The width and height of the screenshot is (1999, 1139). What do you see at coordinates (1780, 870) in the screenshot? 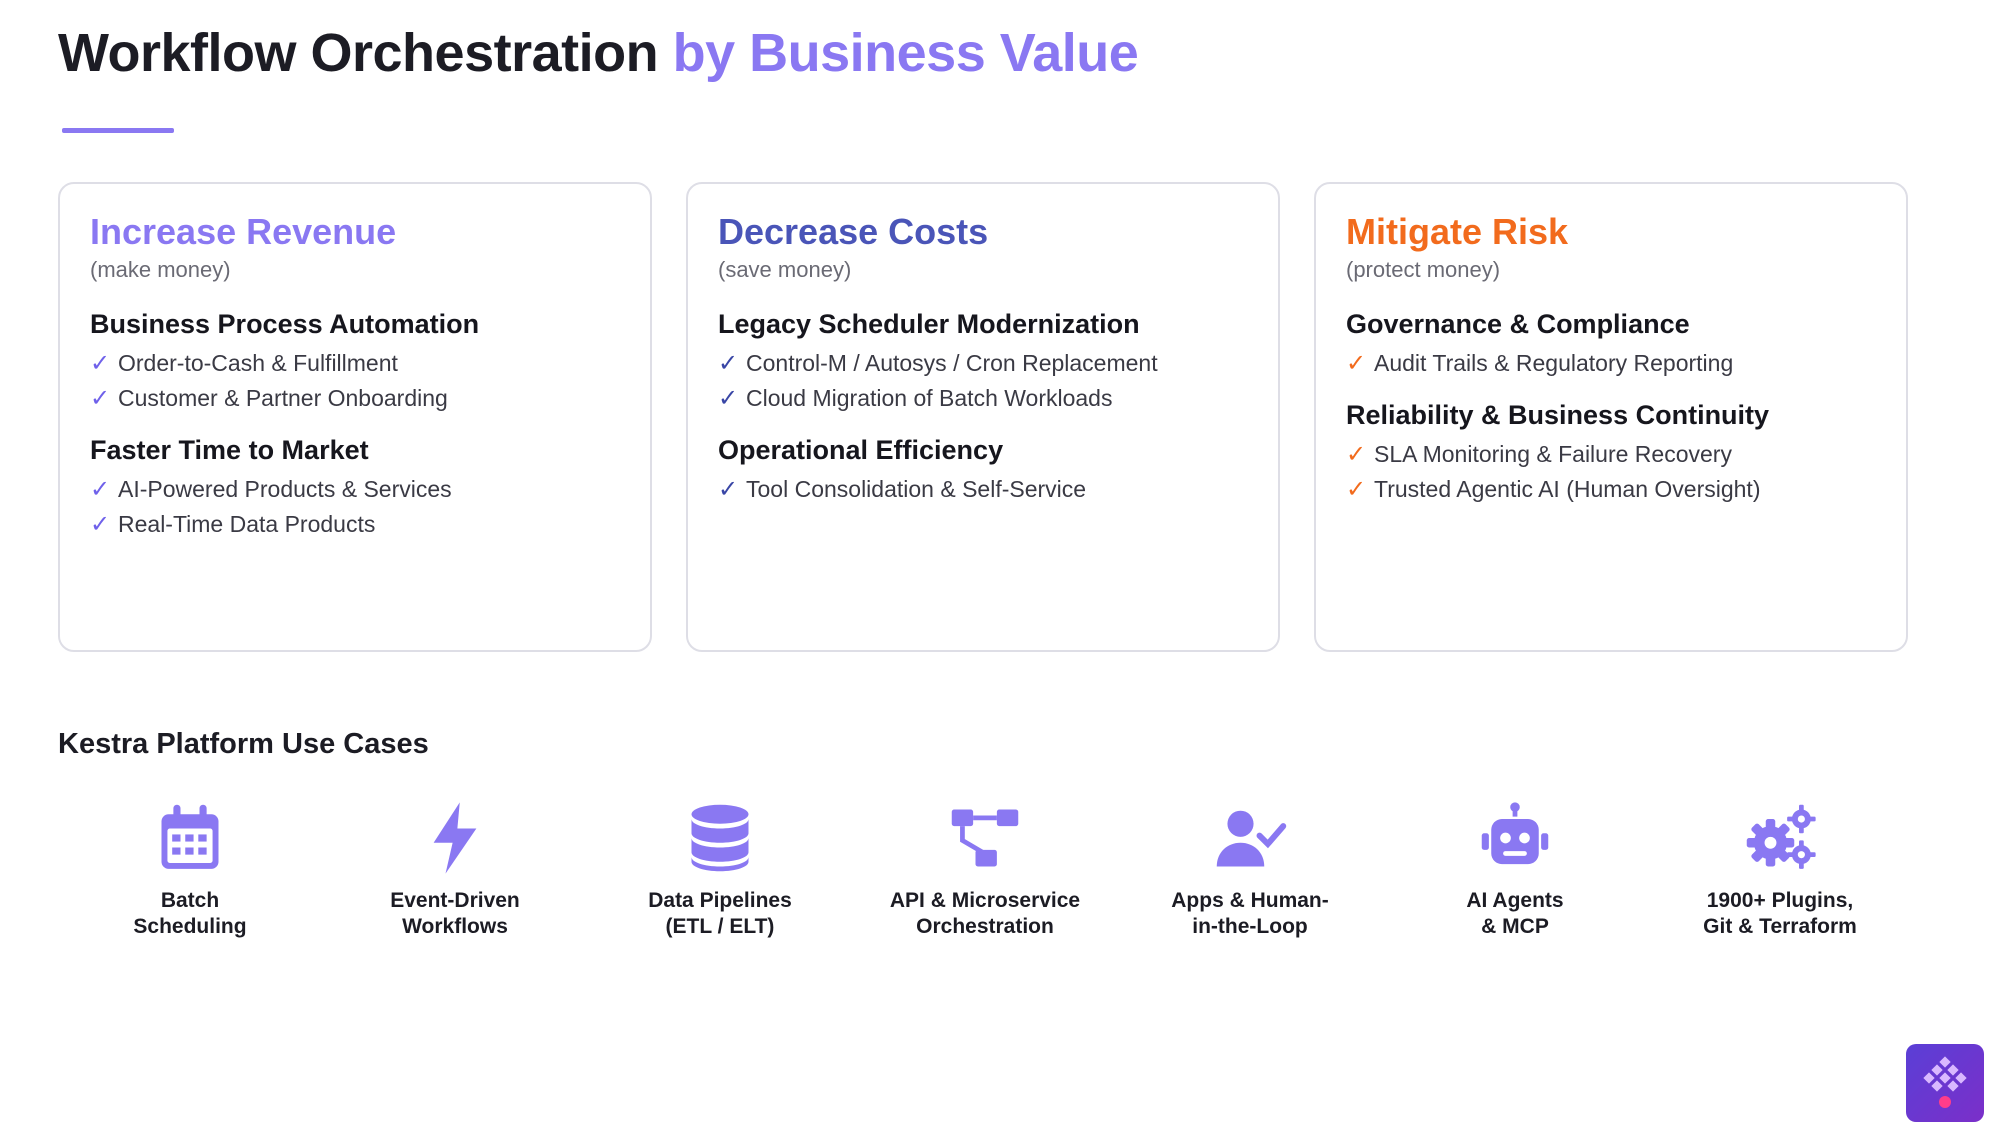
I see `use-case-plugins: 1900+ Plugins, Git & Terraform` at bounding box center [1780, 870].